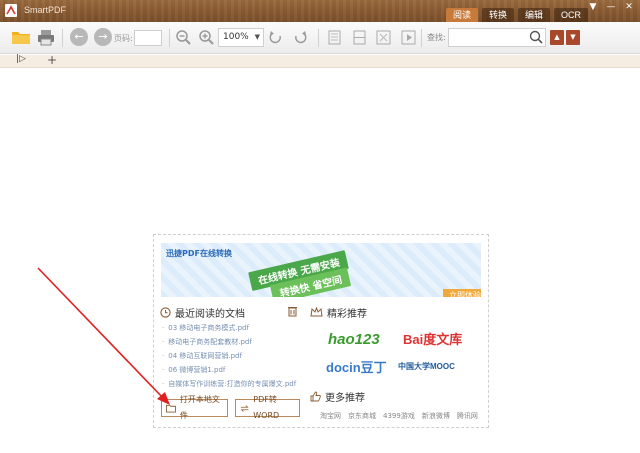 Image resolution: width=640 pixels, height=453 pixels. I want to click on featured-title: 精彩推荐, so click(347, 314).